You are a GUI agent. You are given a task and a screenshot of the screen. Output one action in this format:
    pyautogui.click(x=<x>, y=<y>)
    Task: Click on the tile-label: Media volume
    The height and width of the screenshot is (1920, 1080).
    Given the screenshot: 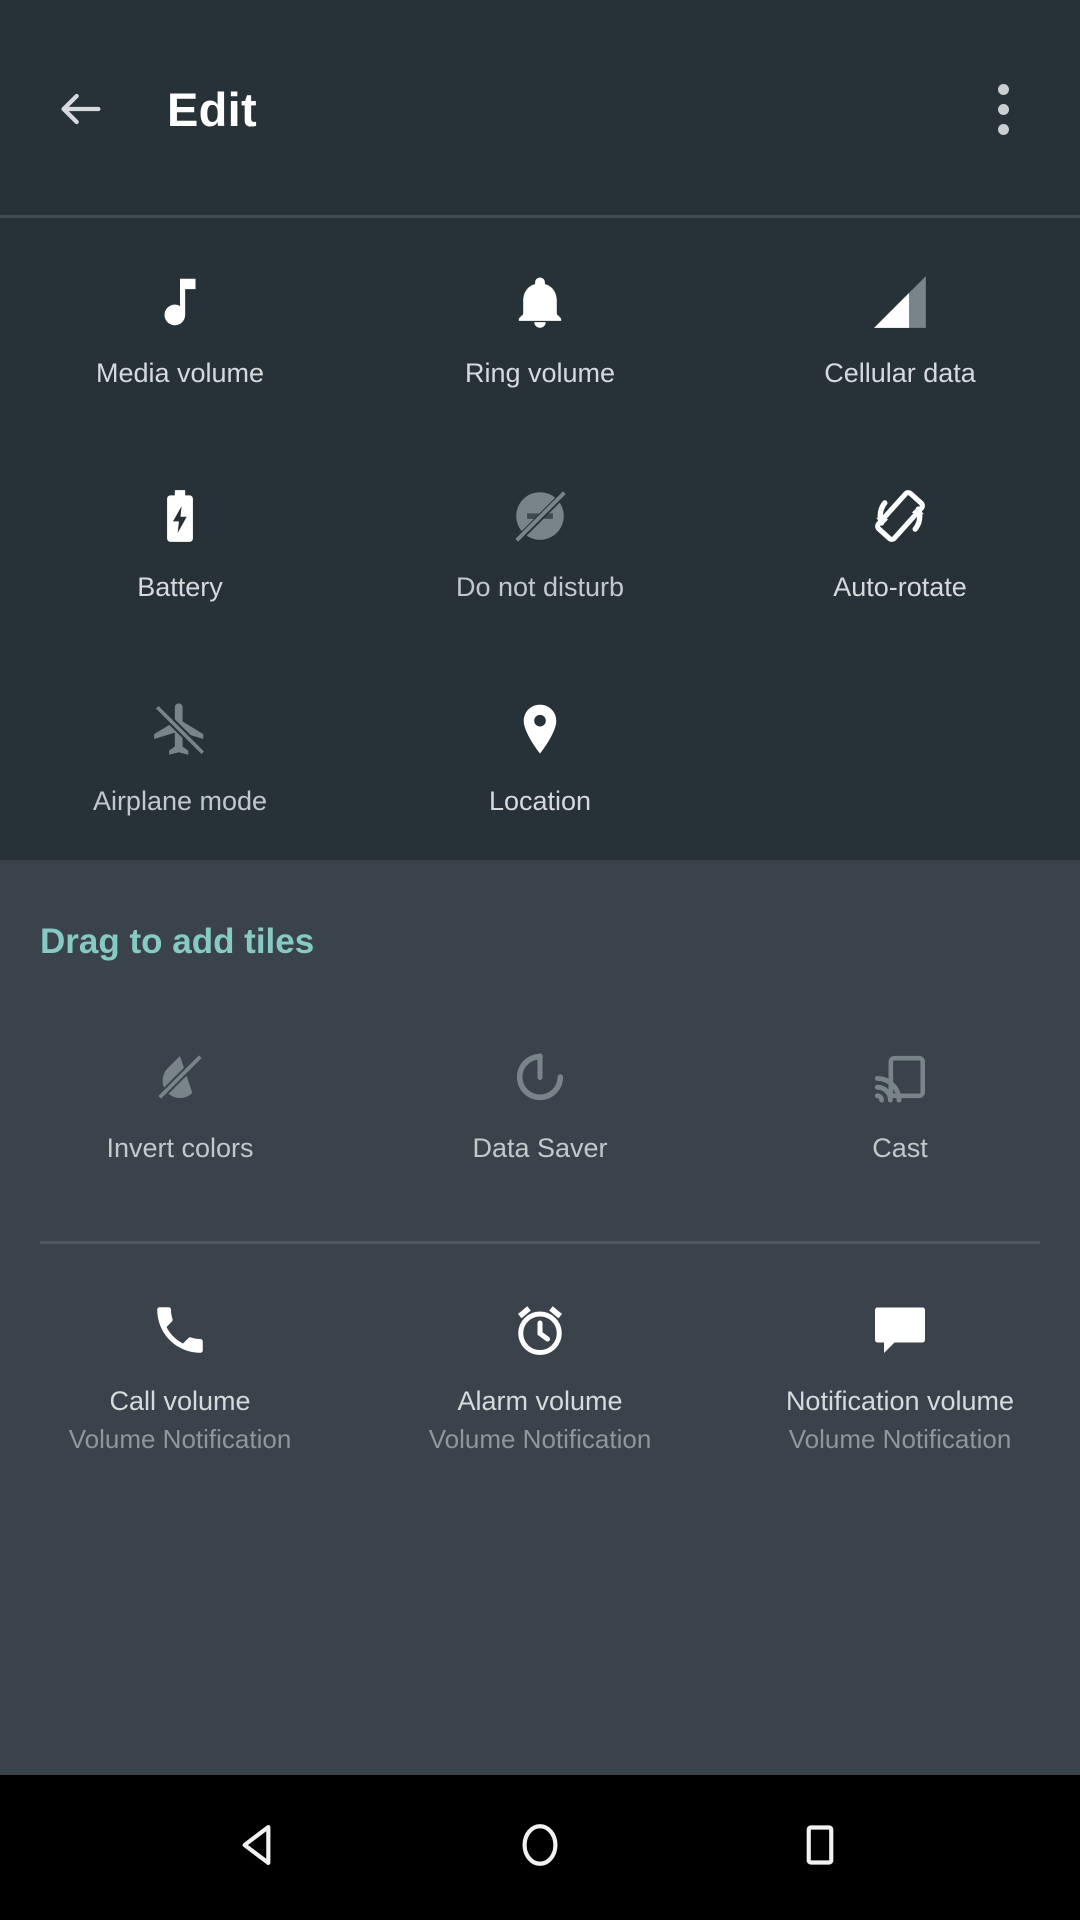 What is the action you would take?
    pyautogui.click(x=180, y=373)
    